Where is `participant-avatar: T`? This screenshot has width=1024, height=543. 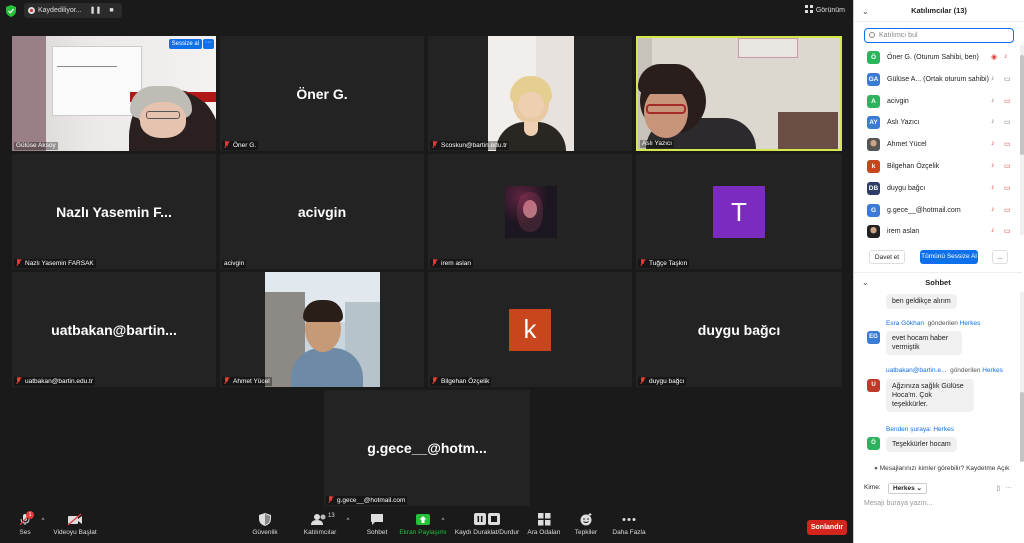
participant-avatar: T is located at coordinates (739, 211).